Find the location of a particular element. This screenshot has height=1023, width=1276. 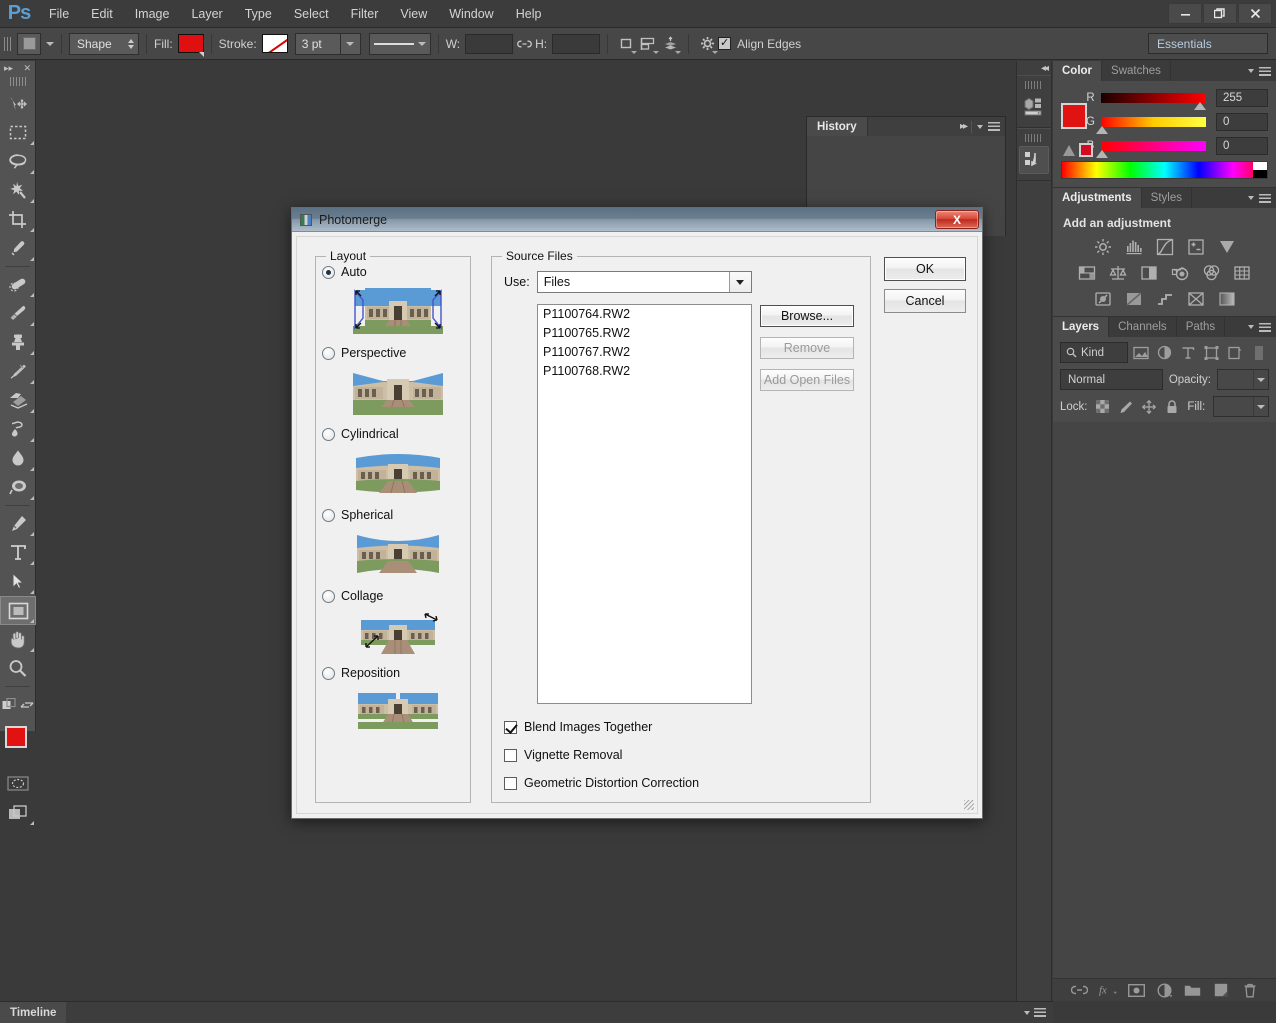

tab-channels: Channels is located at coordinates (1143, 327).